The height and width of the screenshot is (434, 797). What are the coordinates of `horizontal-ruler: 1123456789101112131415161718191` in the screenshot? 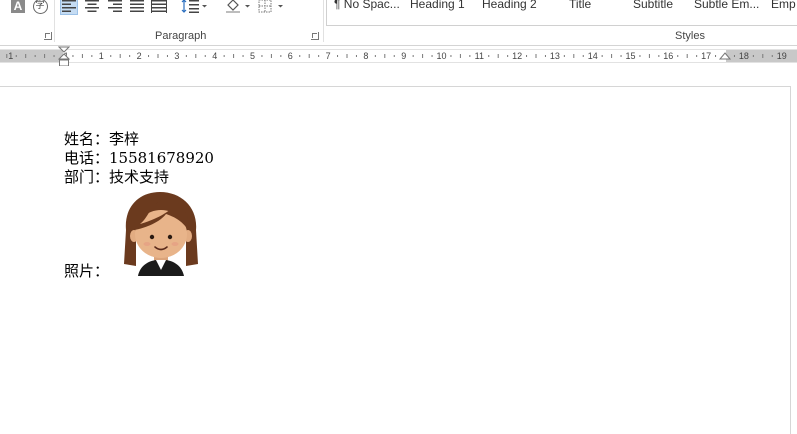 It's located at (398, 57).